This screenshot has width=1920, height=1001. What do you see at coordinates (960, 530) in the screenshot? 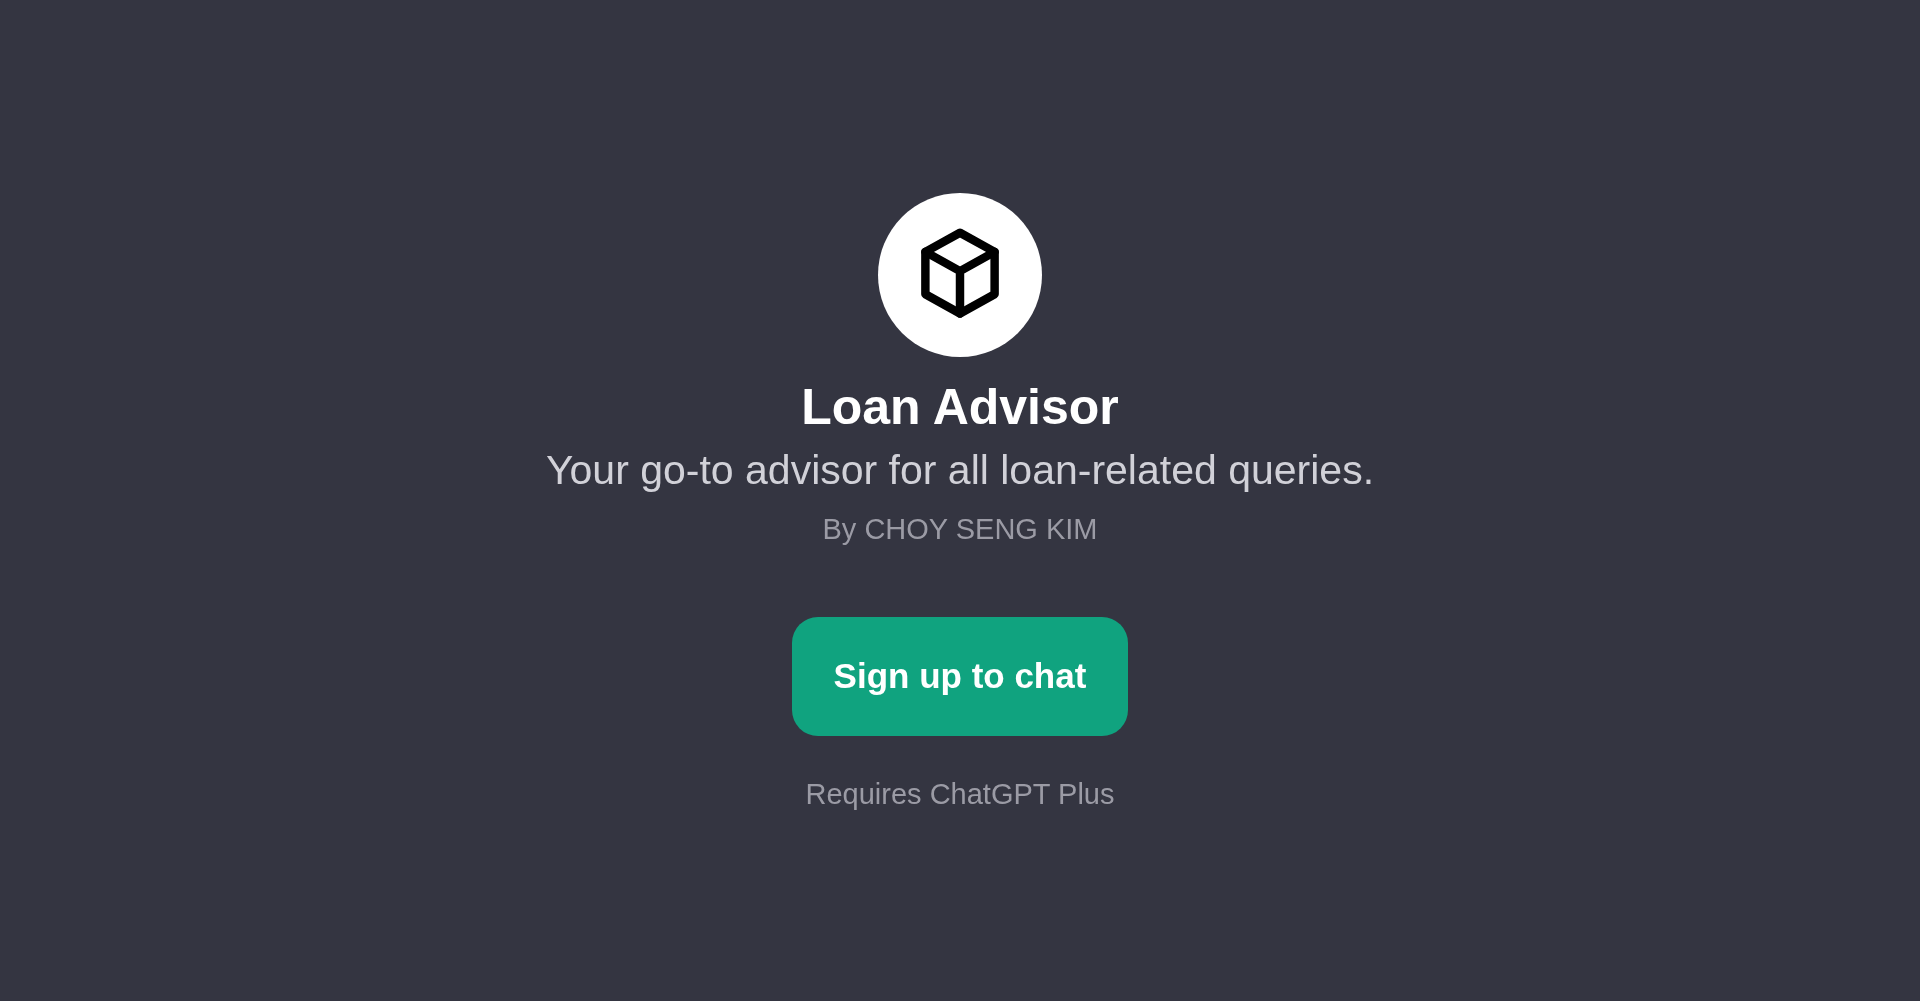
I see `gpt-author: By CHOY SENG KIM` at bounding box center [960, 530].